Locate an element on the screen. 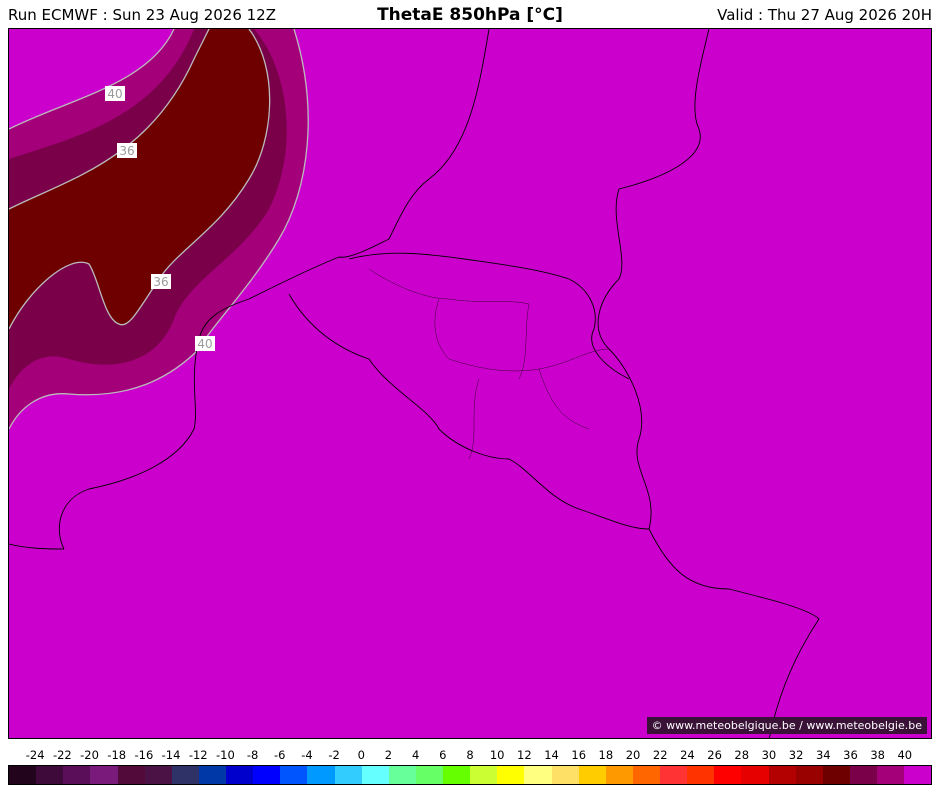 The image size is (940, 800). legend-tick-label: 40 is located at coordinates (905, 755).